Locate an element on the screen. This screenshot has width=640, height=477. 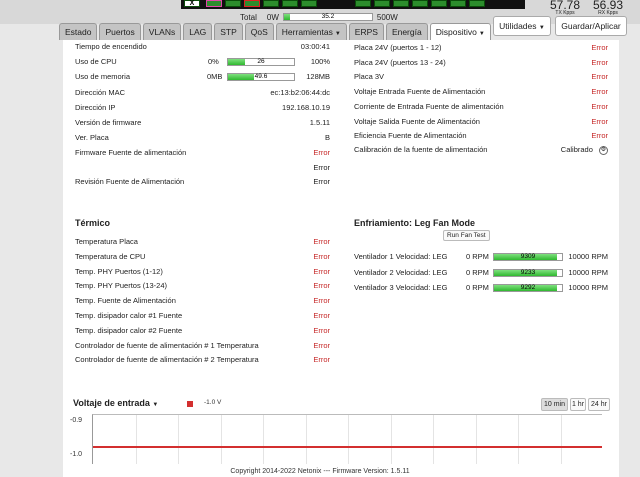
memory-max: 128MB is located at coordinates (318, 76).